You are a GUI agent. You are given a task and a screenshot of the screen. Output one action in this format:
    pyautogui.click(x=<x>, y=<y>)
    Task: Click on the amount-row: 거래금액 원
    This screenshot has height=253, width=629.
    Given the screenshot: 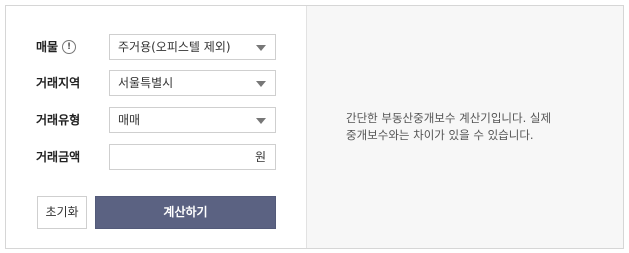 What is the action you would take?
    pyautogui.click(x=156, y=157)
    